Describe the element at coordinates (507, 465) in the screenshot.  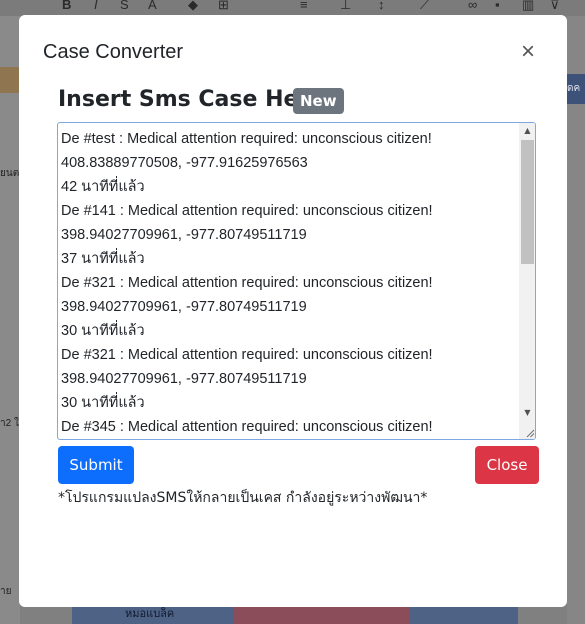
I see `close-button: Close` at that location.